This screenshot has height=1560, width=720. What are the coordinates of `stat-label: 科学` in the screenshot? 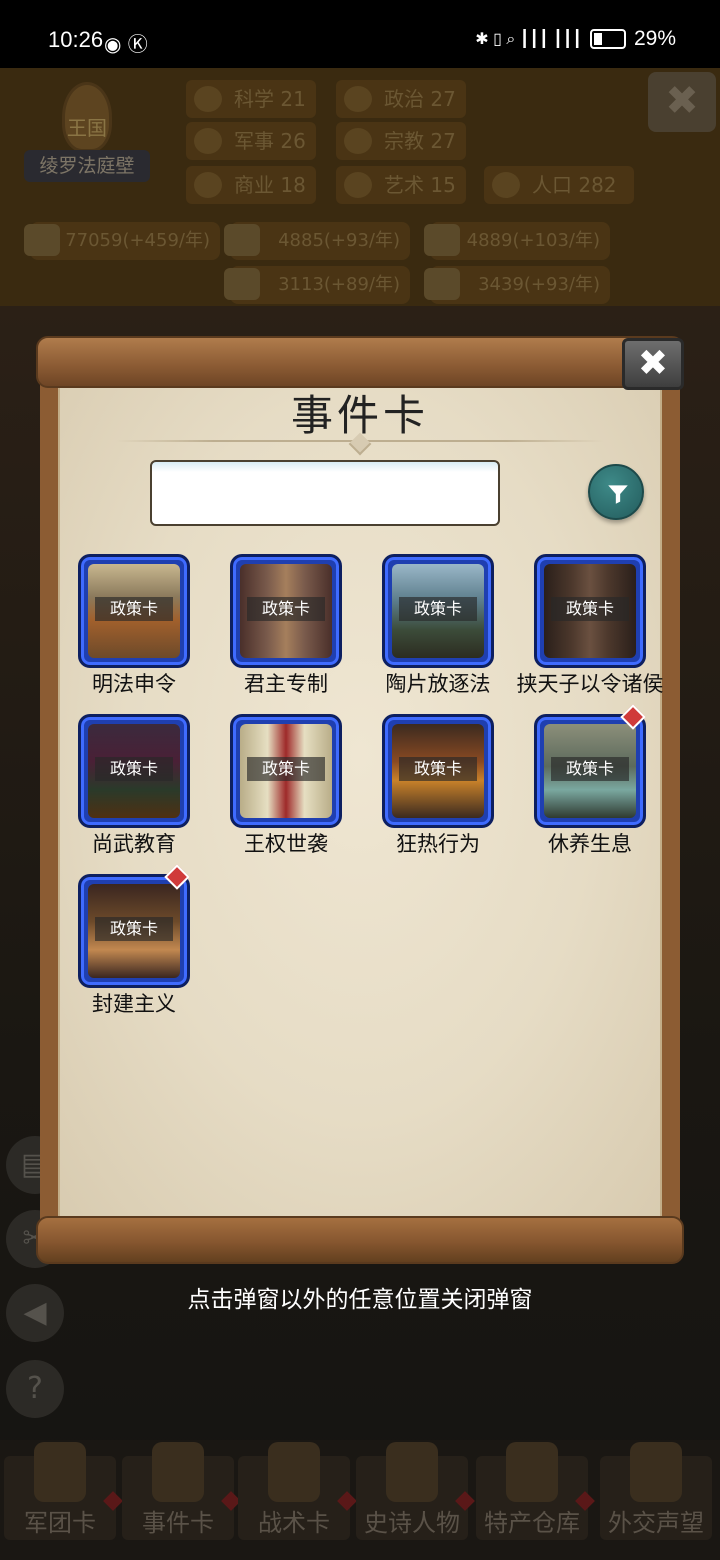 It's located at (254, 99).